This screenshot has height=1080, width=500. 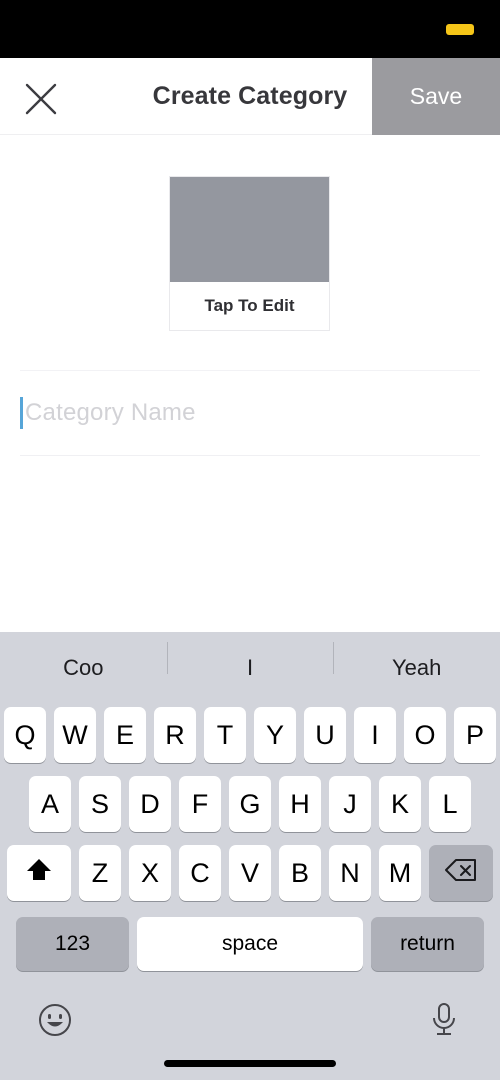 What do you see at coordinates (249, 229) in the screenshot?
I see `image-thumbnail` at bounding box center [249, 229].